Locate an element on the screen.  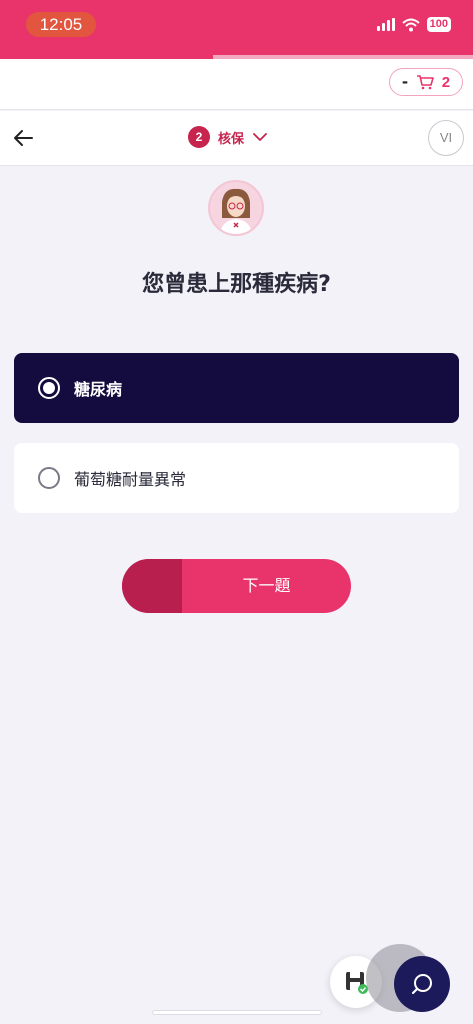
status-icons: 100 is located at coordinates (413, 24).